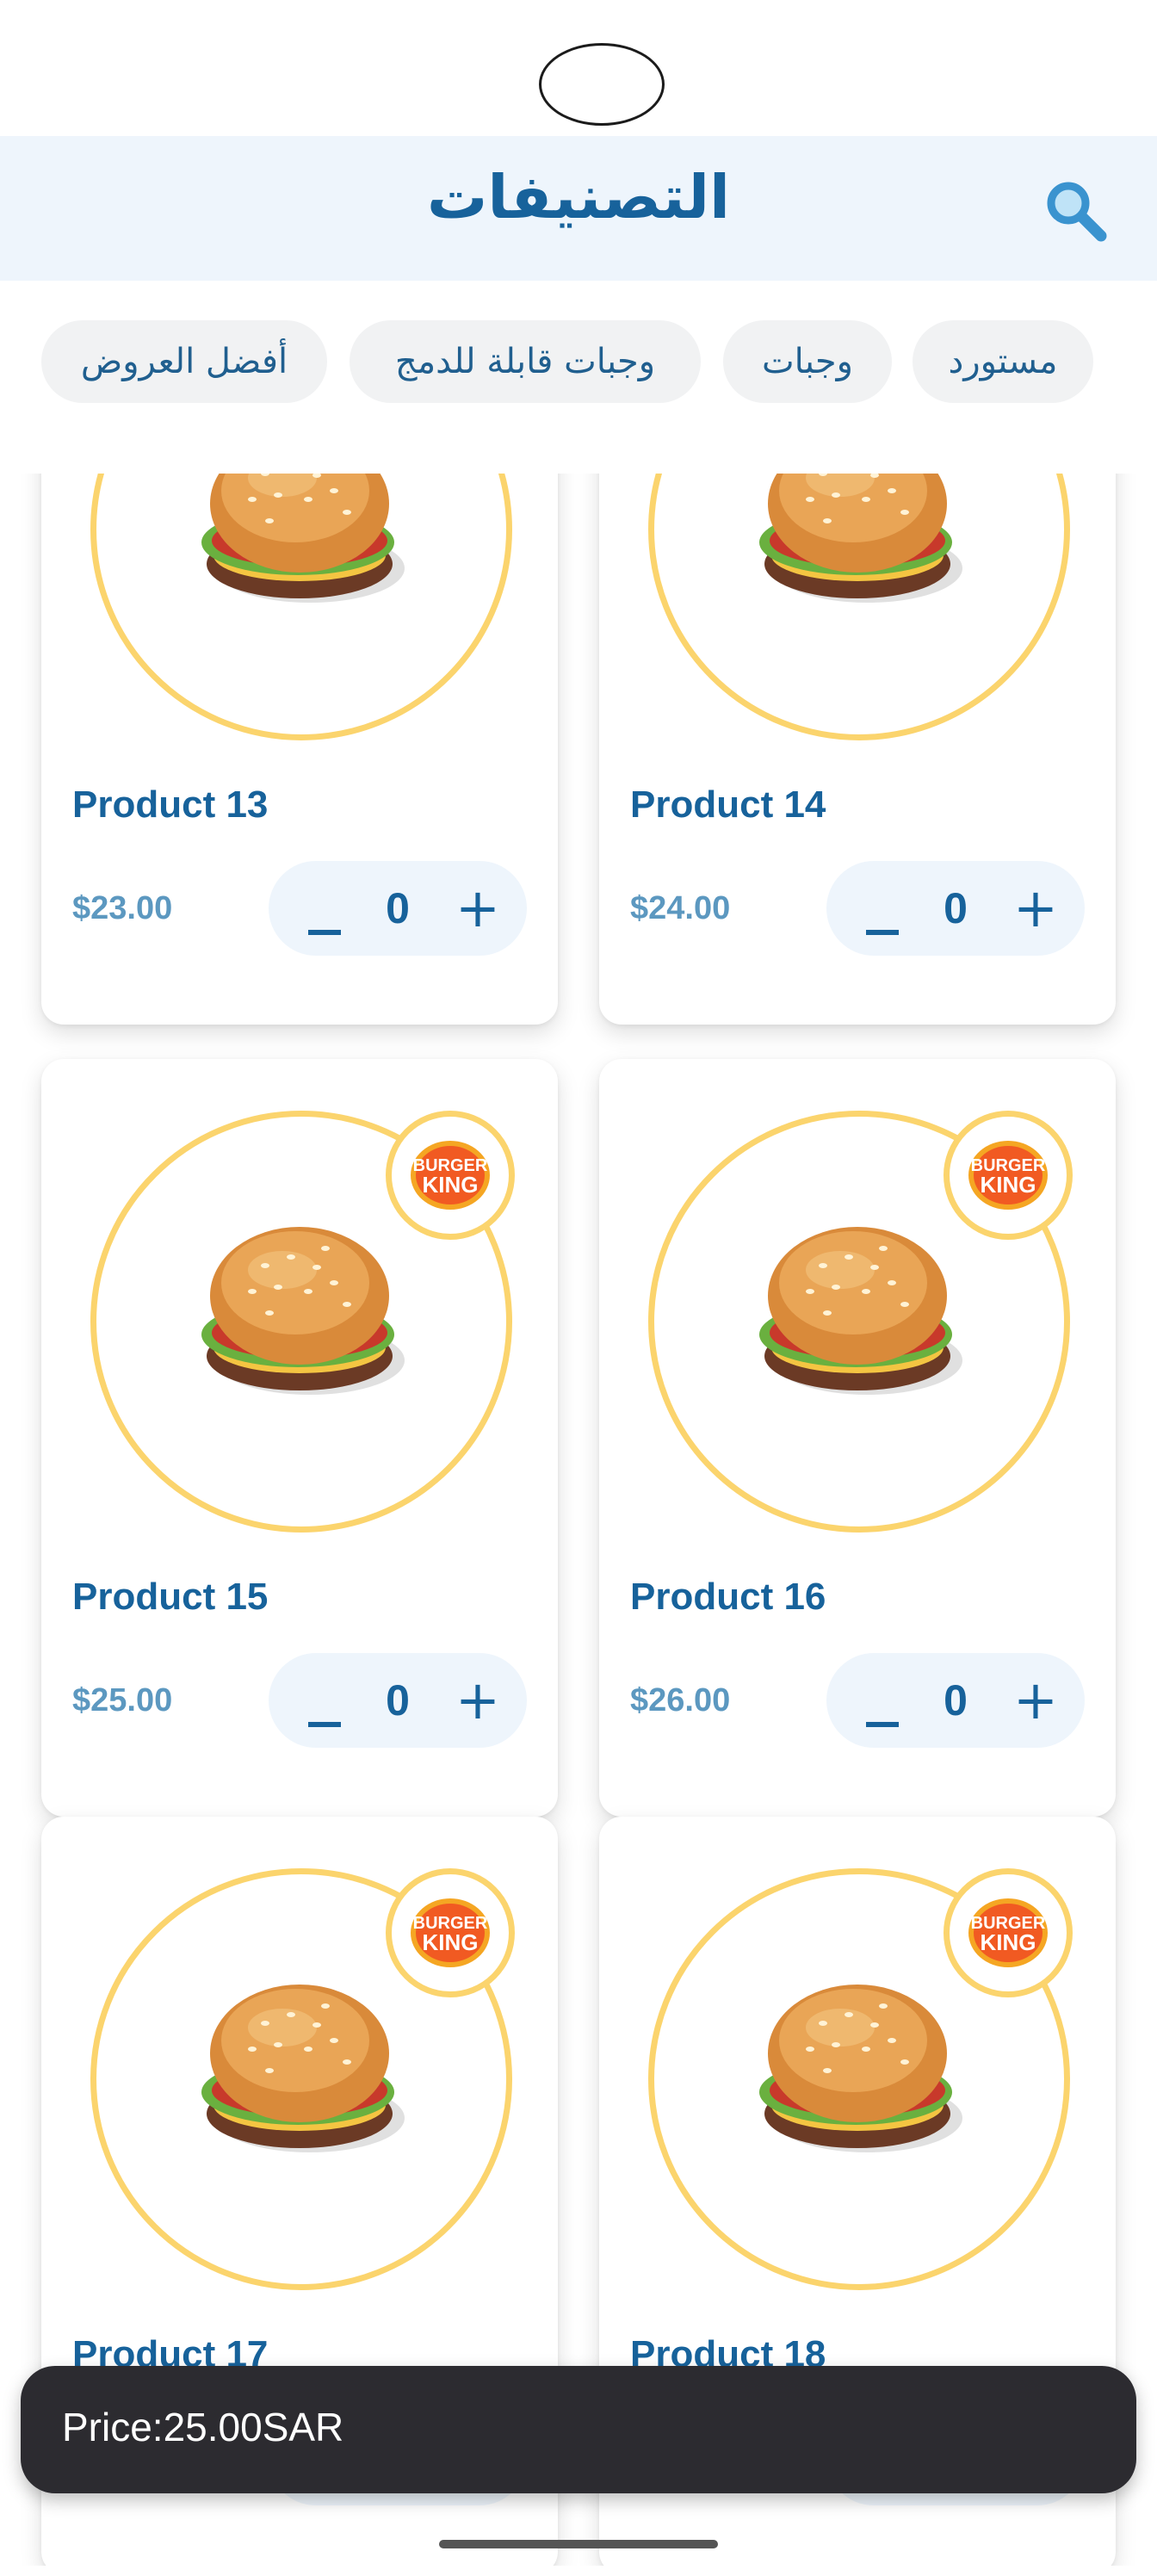  Describe the element at coordinates (602, 84) in the screenshot. I see `front-camera` at that location.